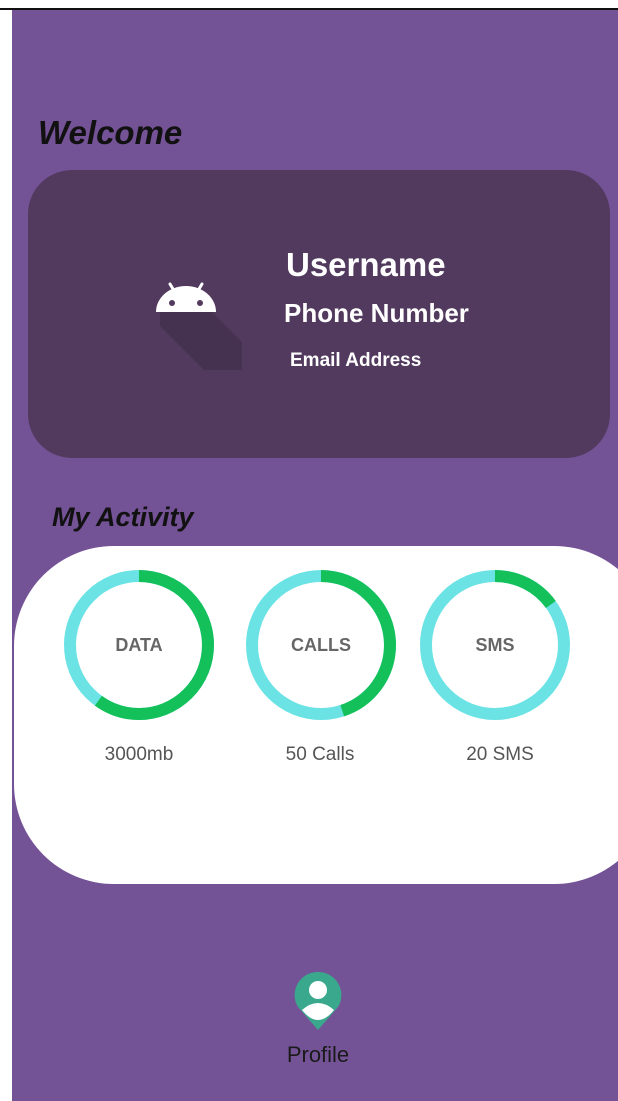  I want to click on calls-gauge-label: CALLS, so click(321, 644).